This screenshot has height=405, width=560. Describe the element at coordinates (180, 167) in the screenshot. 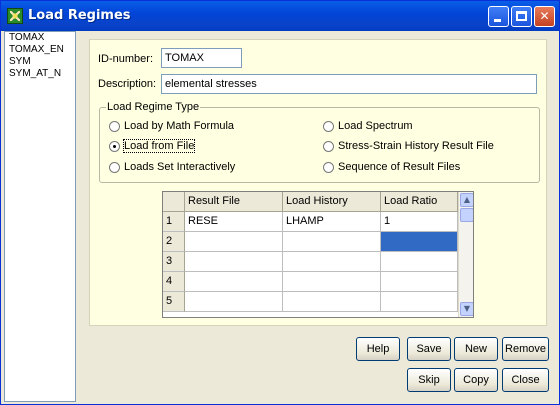

I see `radio-label: Loads Set Interactively` at that location.